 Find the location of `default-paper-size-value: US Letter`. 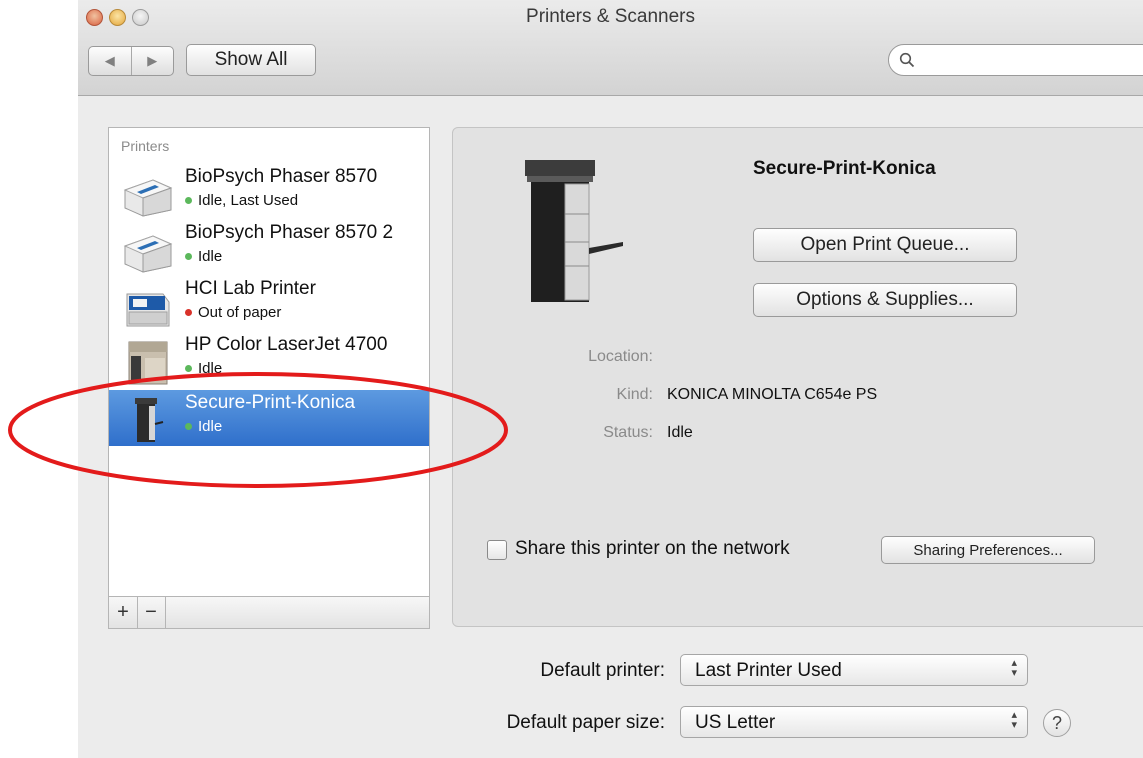

default-paper-size-value: US Letter is located at coordinates (735, 722).